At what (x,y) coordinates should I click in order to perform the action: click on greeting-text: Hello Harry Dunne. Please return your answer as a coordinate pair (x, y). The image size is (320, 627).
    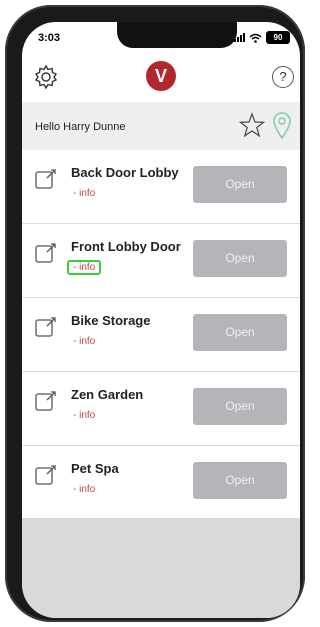
    Looking at the image, I should click on (80, 127).